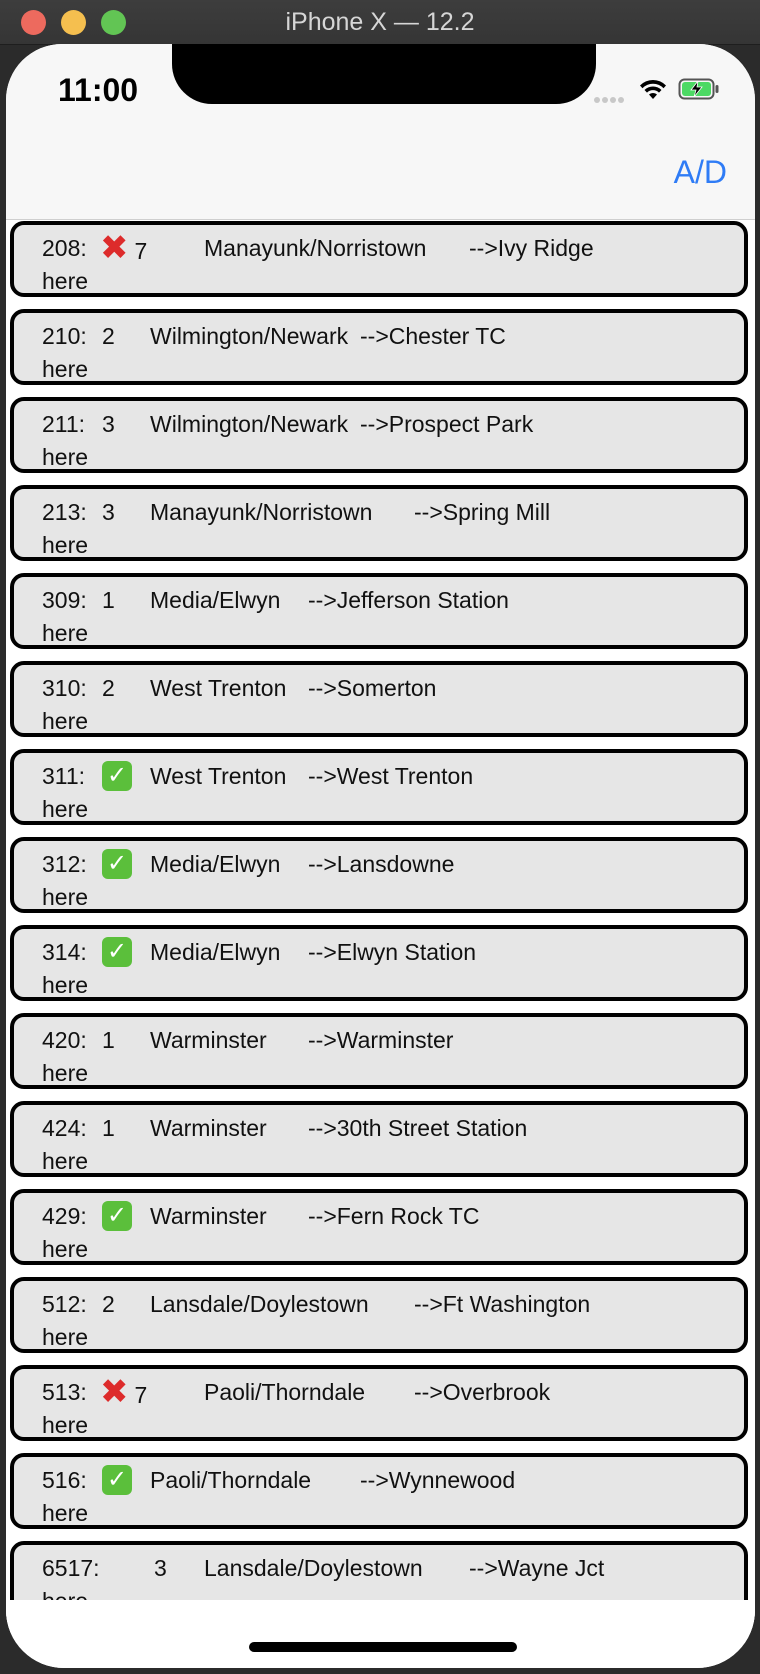  I want to click on train-row: 309: 1 Media/Elwyn -->Jefferson Station here, so click(379, 611).